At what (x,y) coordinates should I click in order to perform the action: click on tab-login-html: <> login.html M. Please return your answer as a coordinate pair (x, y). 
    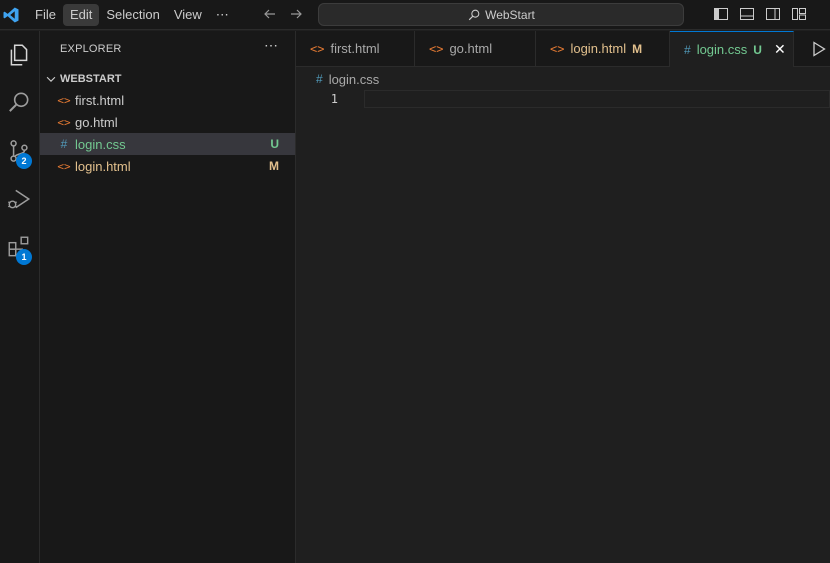
    Looking at the image, I should click on (603, 48).